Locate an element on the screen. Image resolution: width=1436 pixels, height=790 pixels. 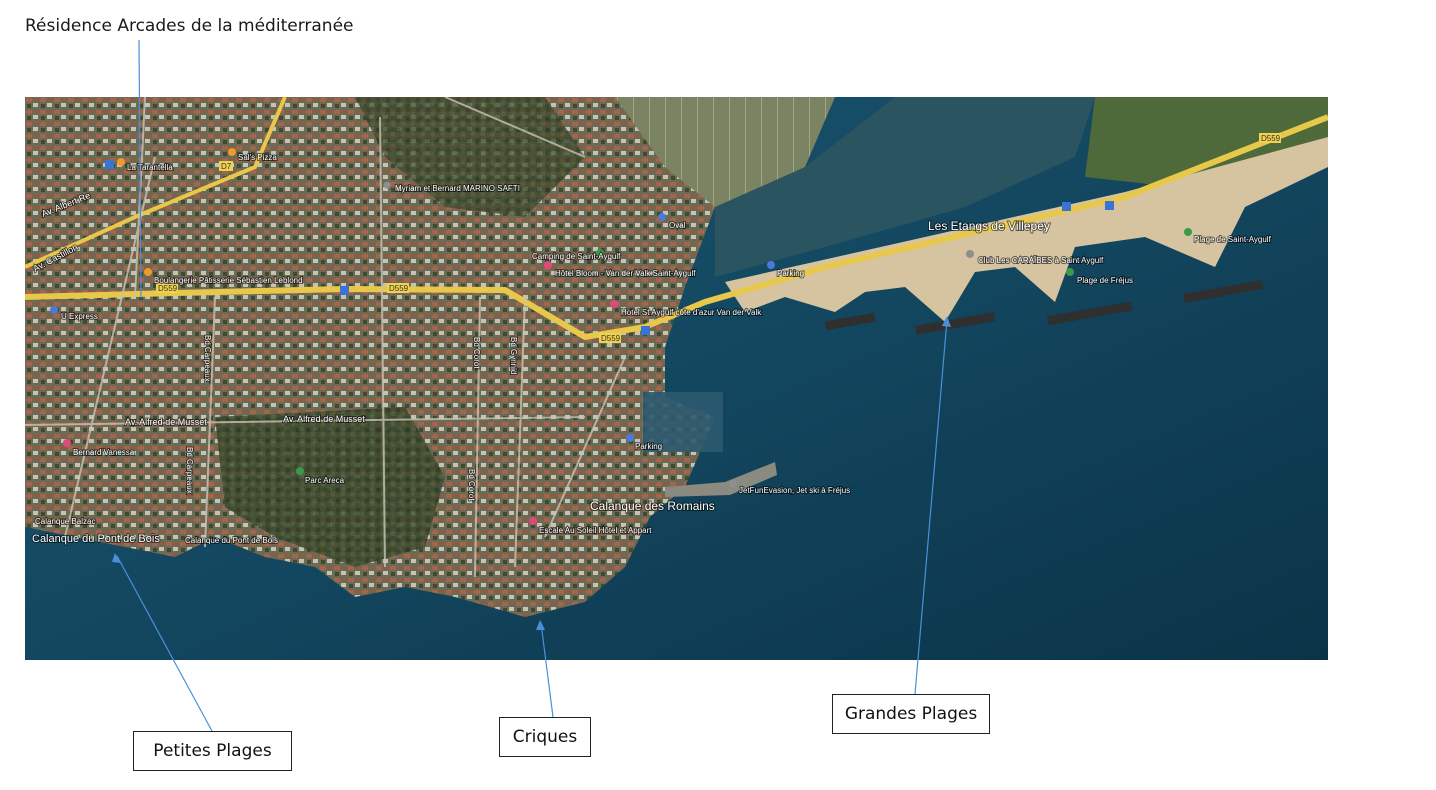
callout-grandes-plages: Grandes Plages is located at coordinates (911, 714).